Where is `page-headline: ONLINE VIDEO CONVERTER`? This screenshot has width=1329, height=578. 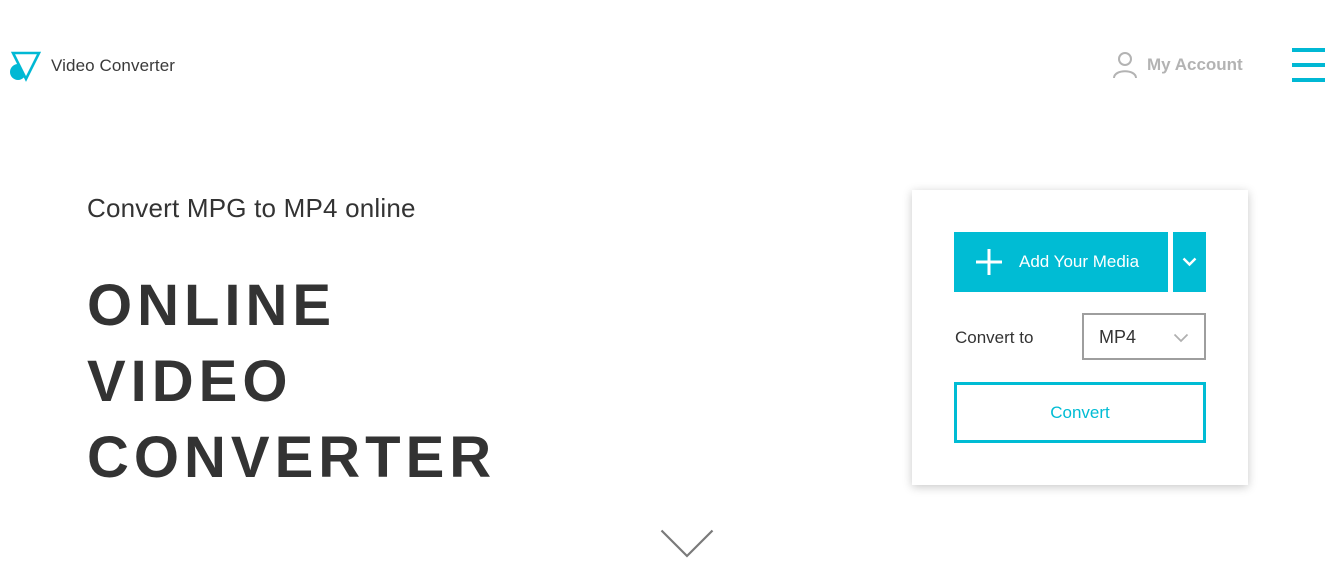
page-headline: ONLINE VIDEO CONVERTER is located at coordinates (291, 382).